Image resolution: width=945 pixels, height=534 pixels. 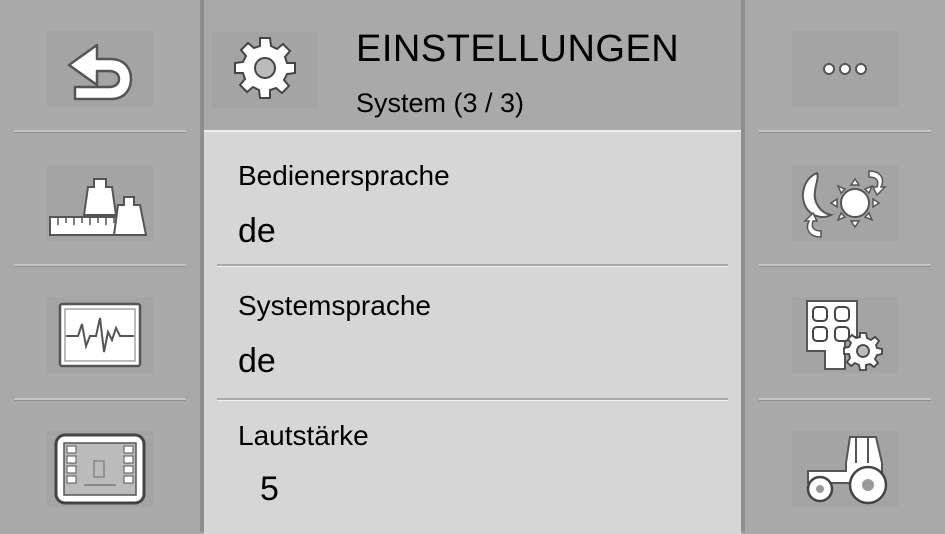 I want to click on day-night-button, so click(x=845, y=200).